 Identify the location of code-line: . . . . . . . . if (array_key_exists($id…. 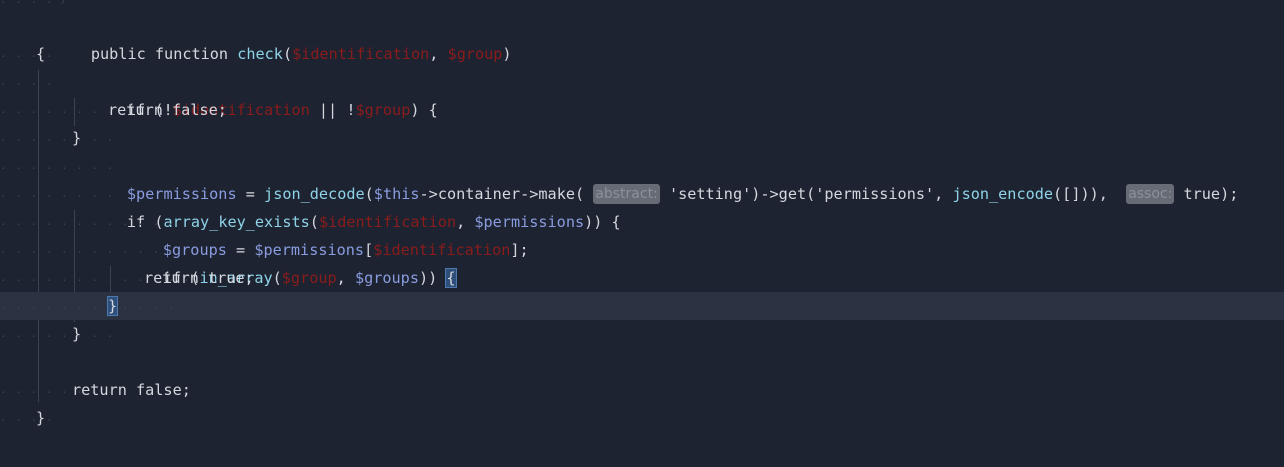
(642, 205).